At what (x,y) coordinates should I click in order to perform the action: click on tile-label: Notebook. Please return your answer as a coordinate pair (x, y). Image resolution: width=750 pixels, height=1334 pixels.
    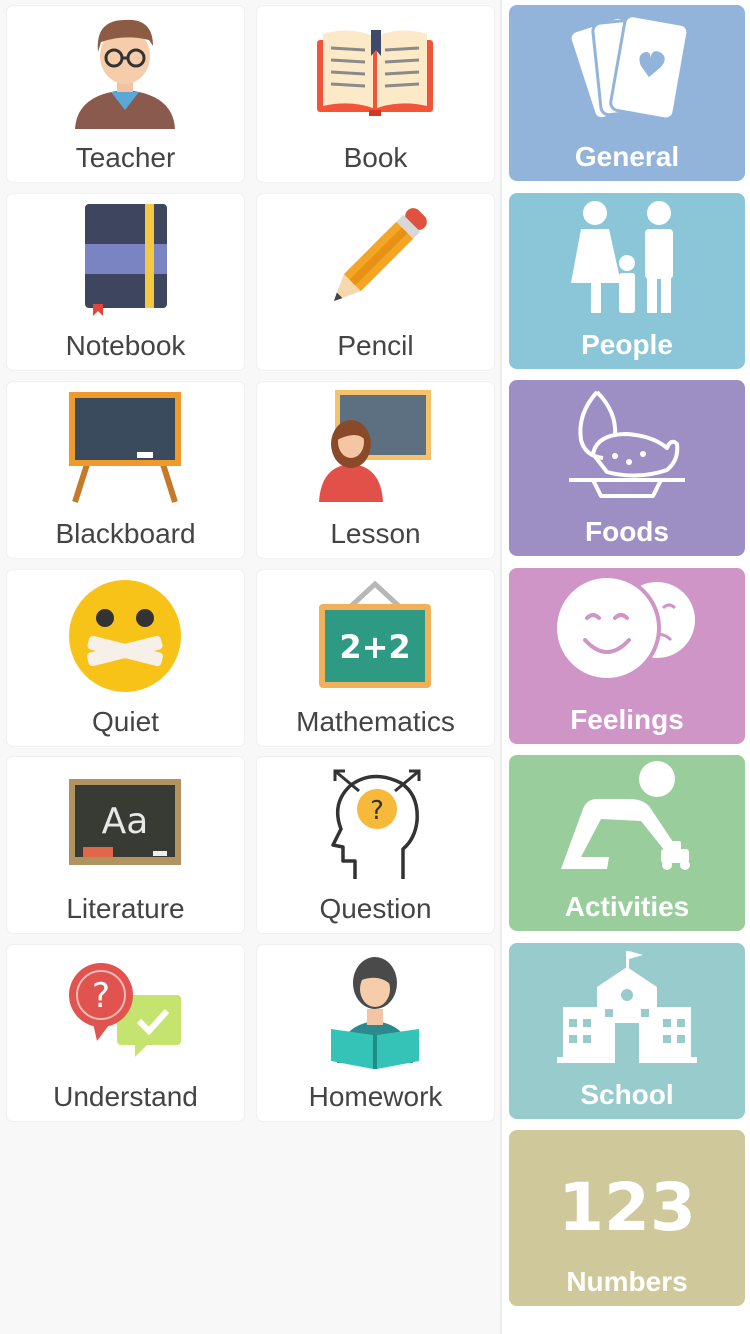
    Looking at the image, I should click on (125, 345).